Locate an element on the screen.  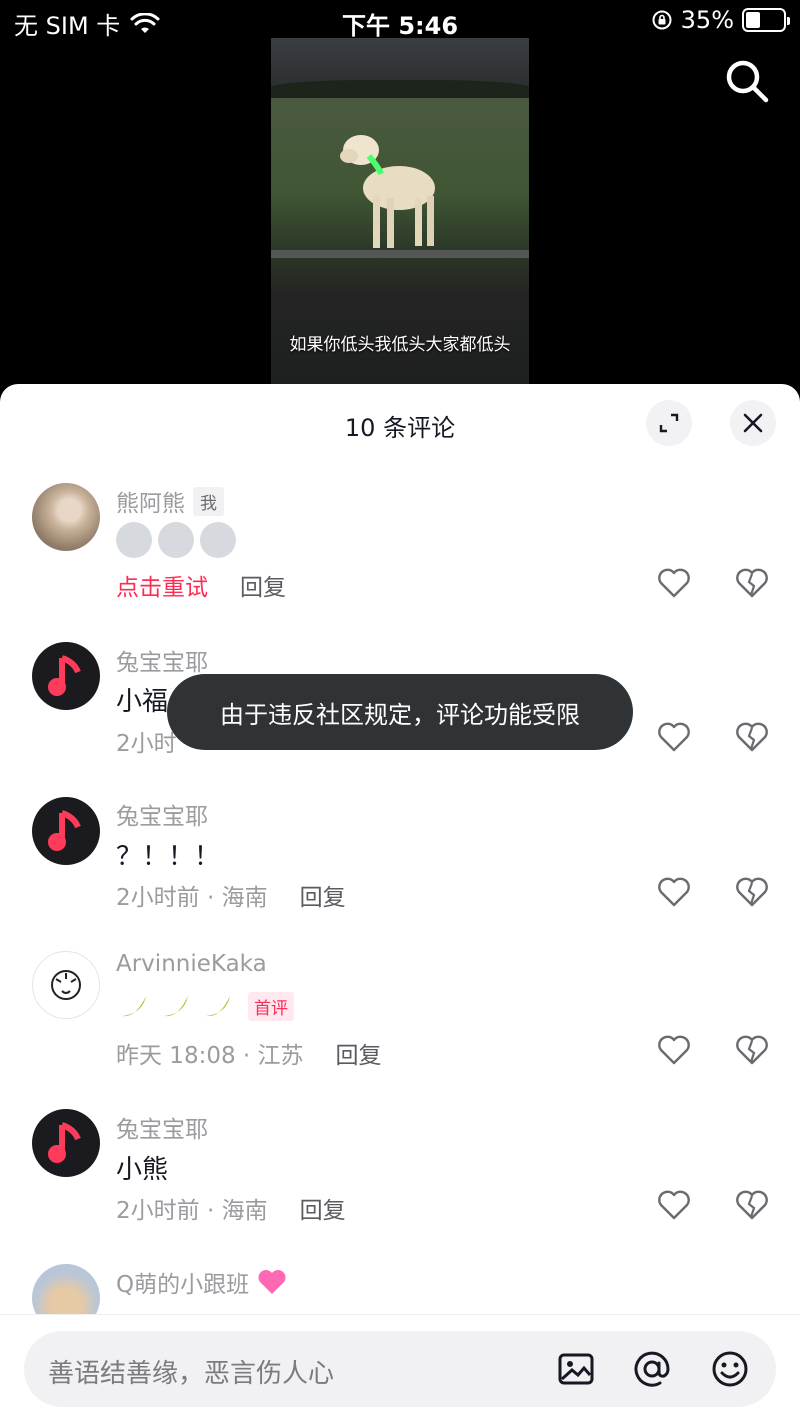
expand-icon is located at coordinates (669, 423).